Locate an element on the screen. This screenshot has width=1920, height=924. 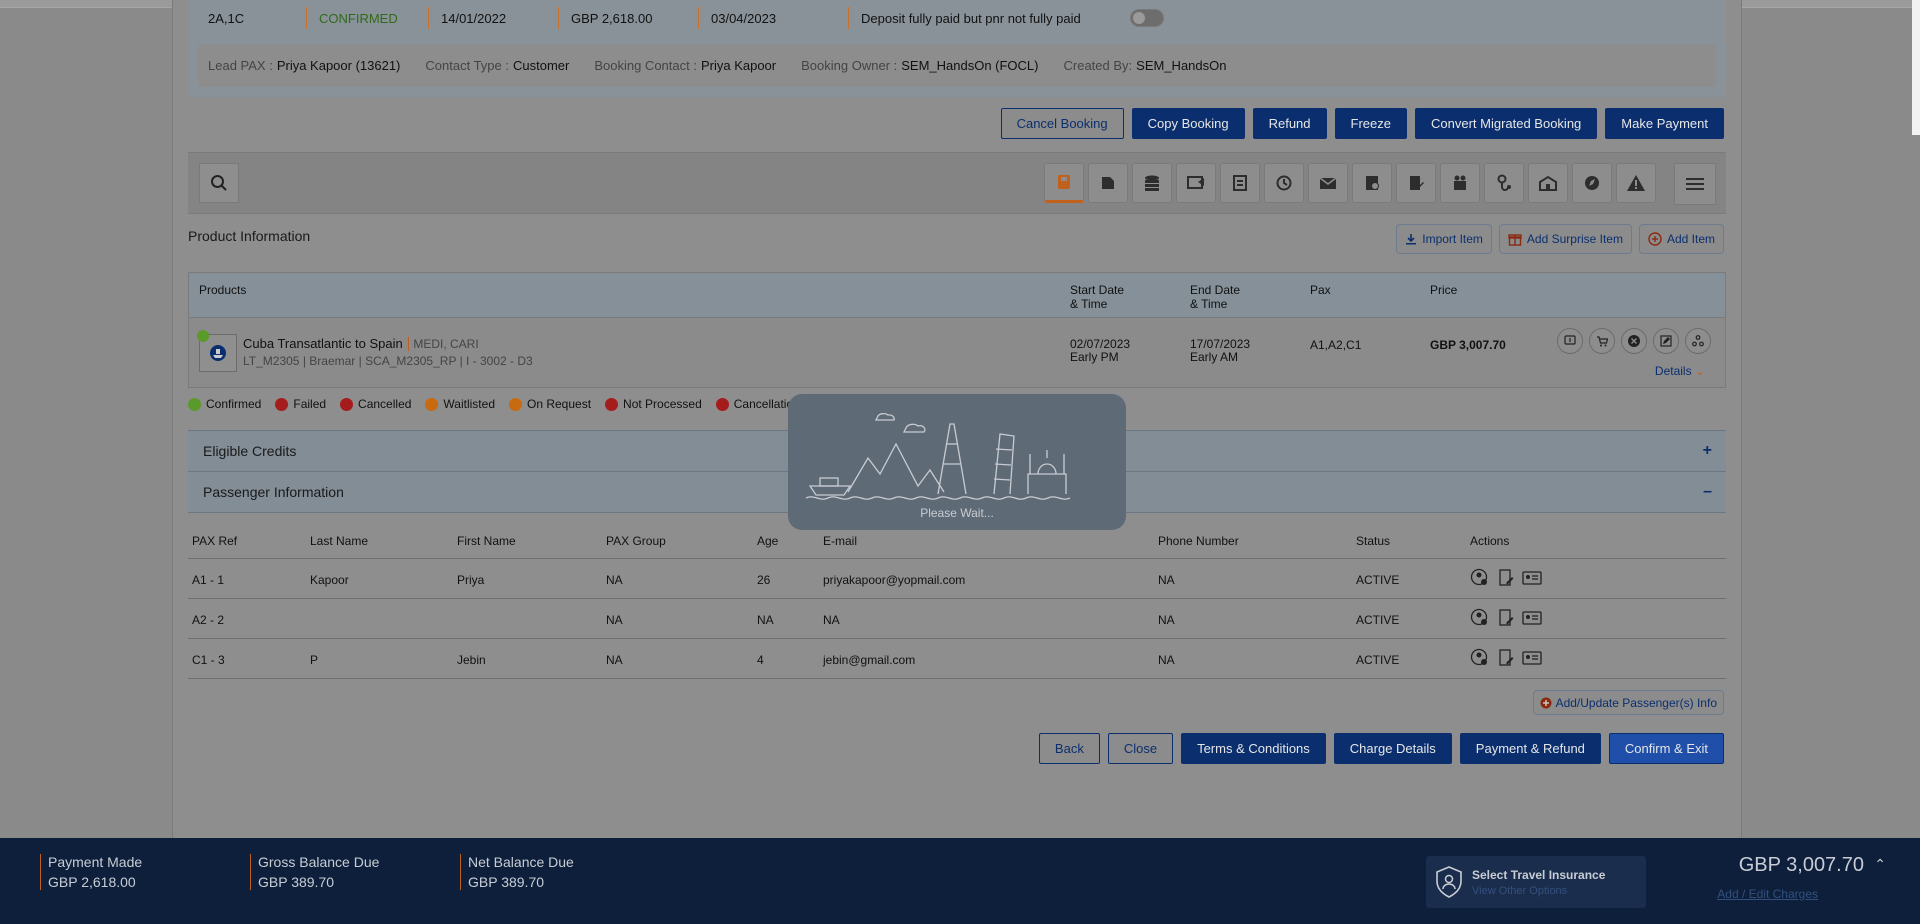
legend-on-request: On Request is located at coordinates (550, 404).